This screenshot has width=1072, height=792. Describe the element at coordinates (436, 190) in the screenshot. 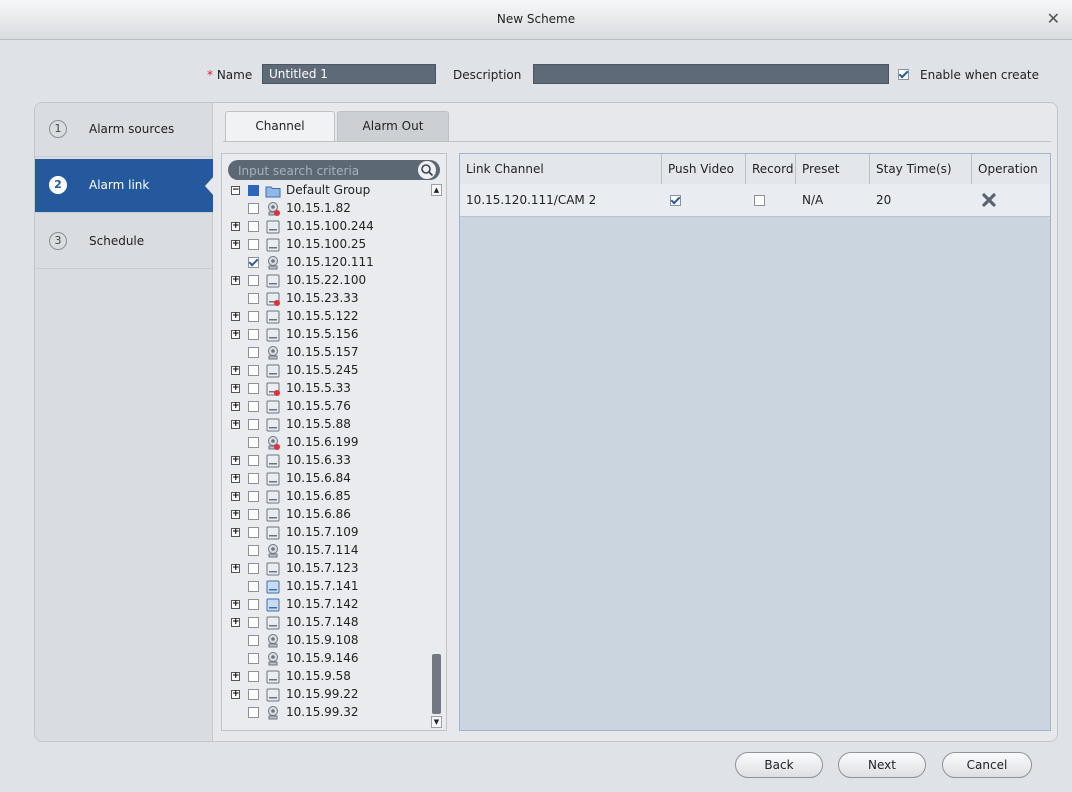

I see `scroll-up-icon: ▲` at that location.